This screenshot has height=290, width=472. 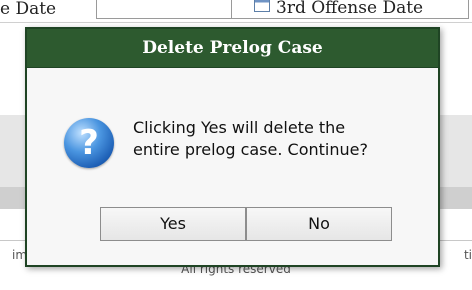 What do you see at coordinates (467, 255) in the screenshot?
I see `footer-right-fragment: ti` at bounding box center [467, 255].